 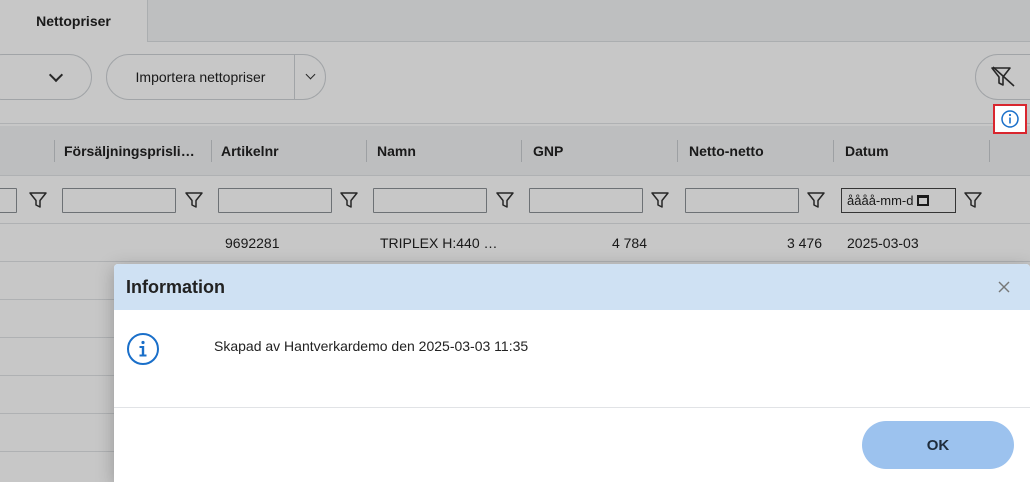 What do you see at coordinates (572, 287) in the screenshot?
I see `dialog-header: Information` at bounding box center [572, 287].